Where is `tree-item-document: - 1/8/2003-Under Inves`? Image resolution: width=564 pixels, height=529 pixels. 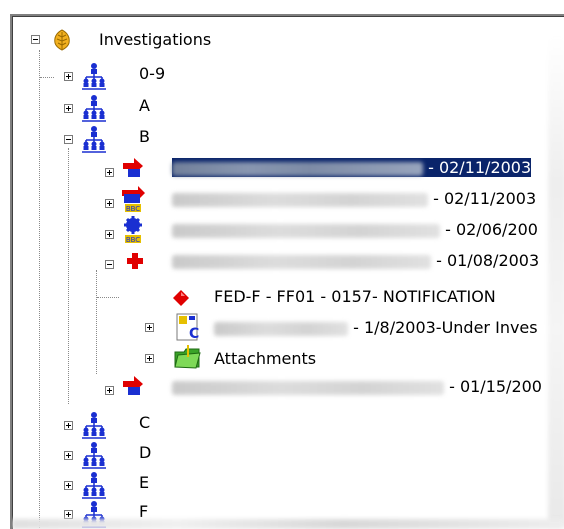
tree-item-document: - 1/8/2003-Under Inves is located at coordinates (376, 328).